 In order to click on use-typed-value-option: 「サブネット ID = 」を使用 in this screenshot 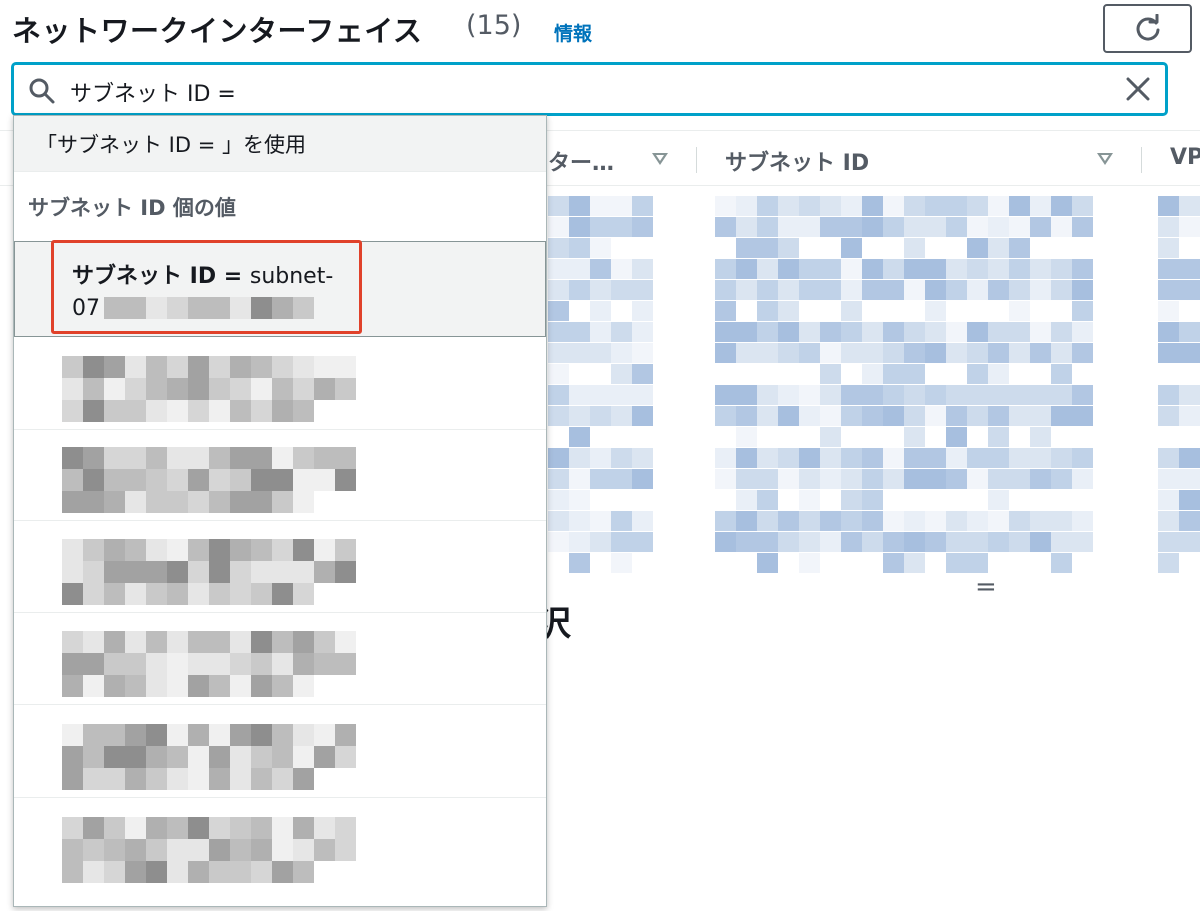, I will do `click(280, 144)`.